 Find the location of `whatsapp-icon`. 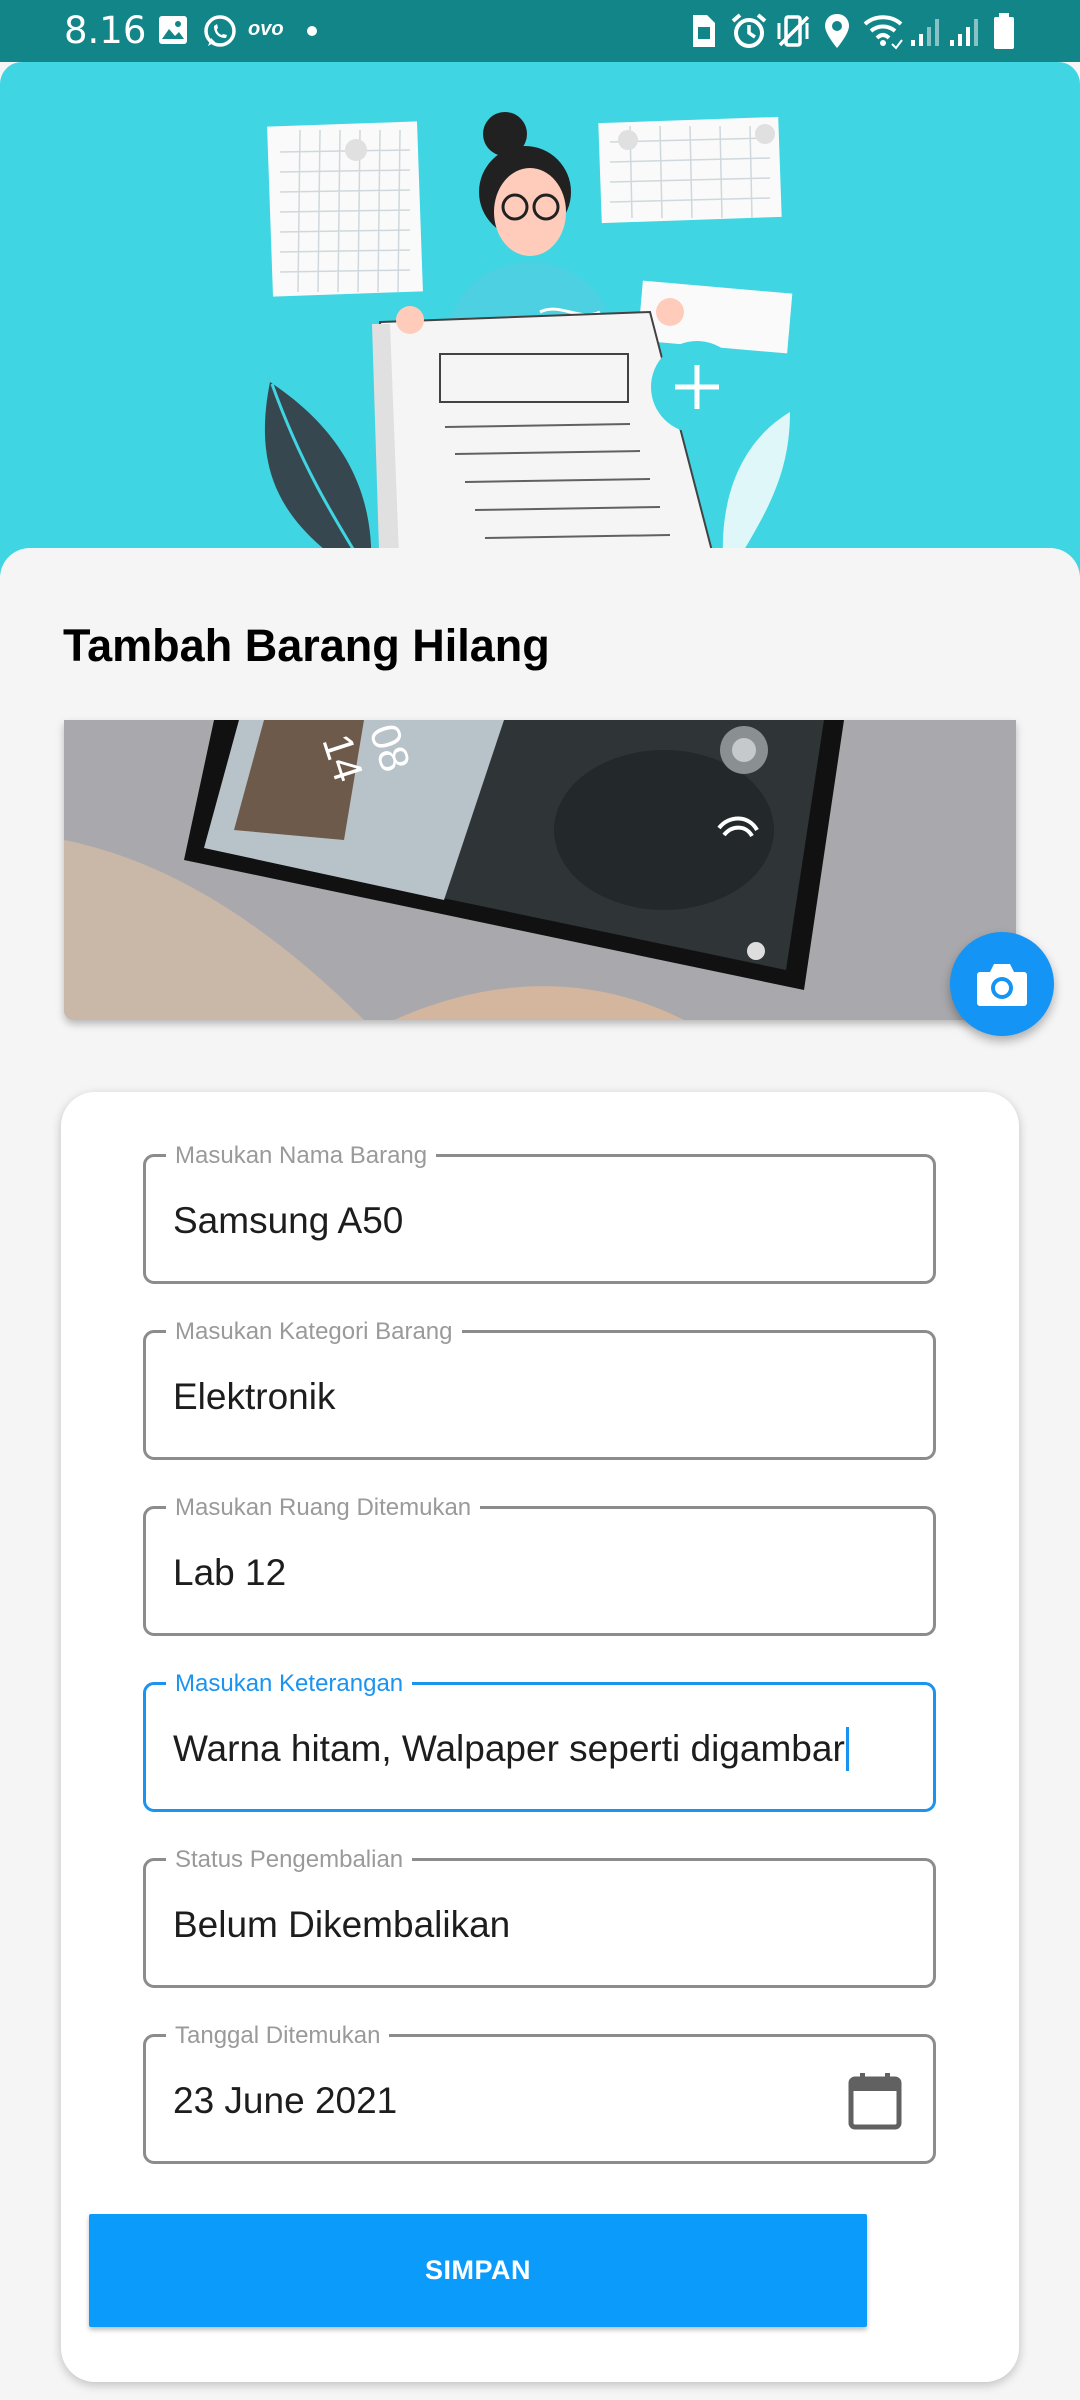

whatsapp-icon is located at coordinates (220, 31).